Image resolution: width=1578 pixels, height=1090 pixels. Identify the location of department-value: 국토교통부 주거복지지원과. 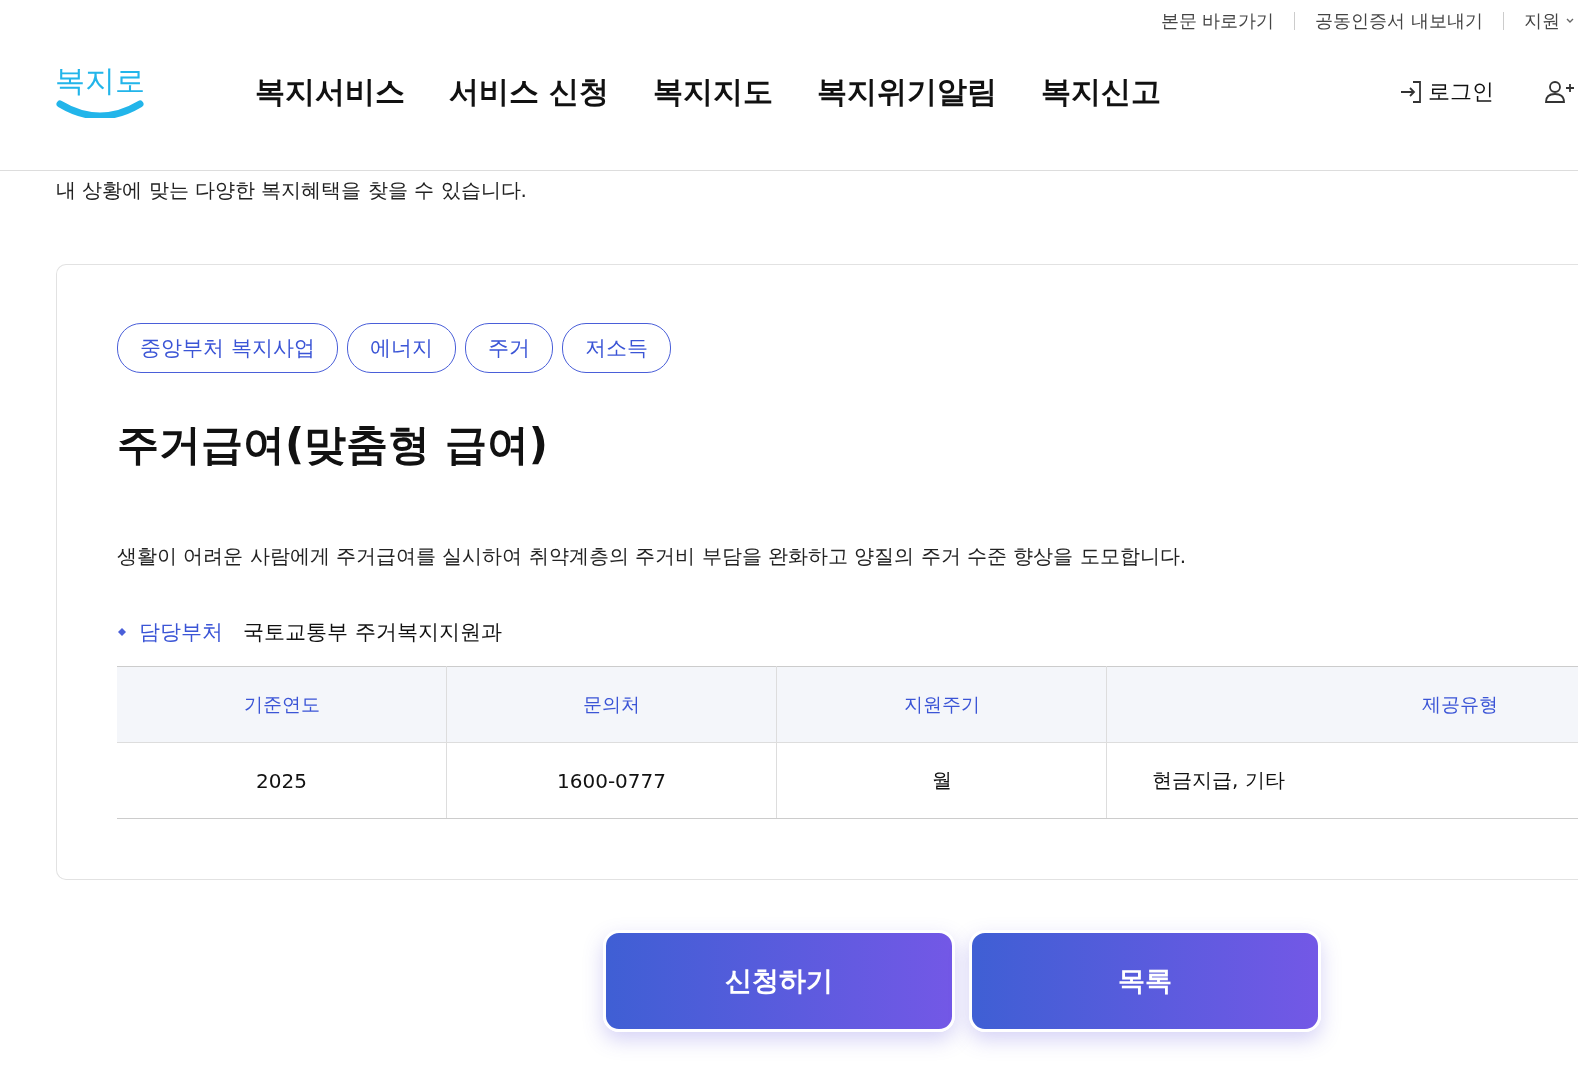
(372, 632).